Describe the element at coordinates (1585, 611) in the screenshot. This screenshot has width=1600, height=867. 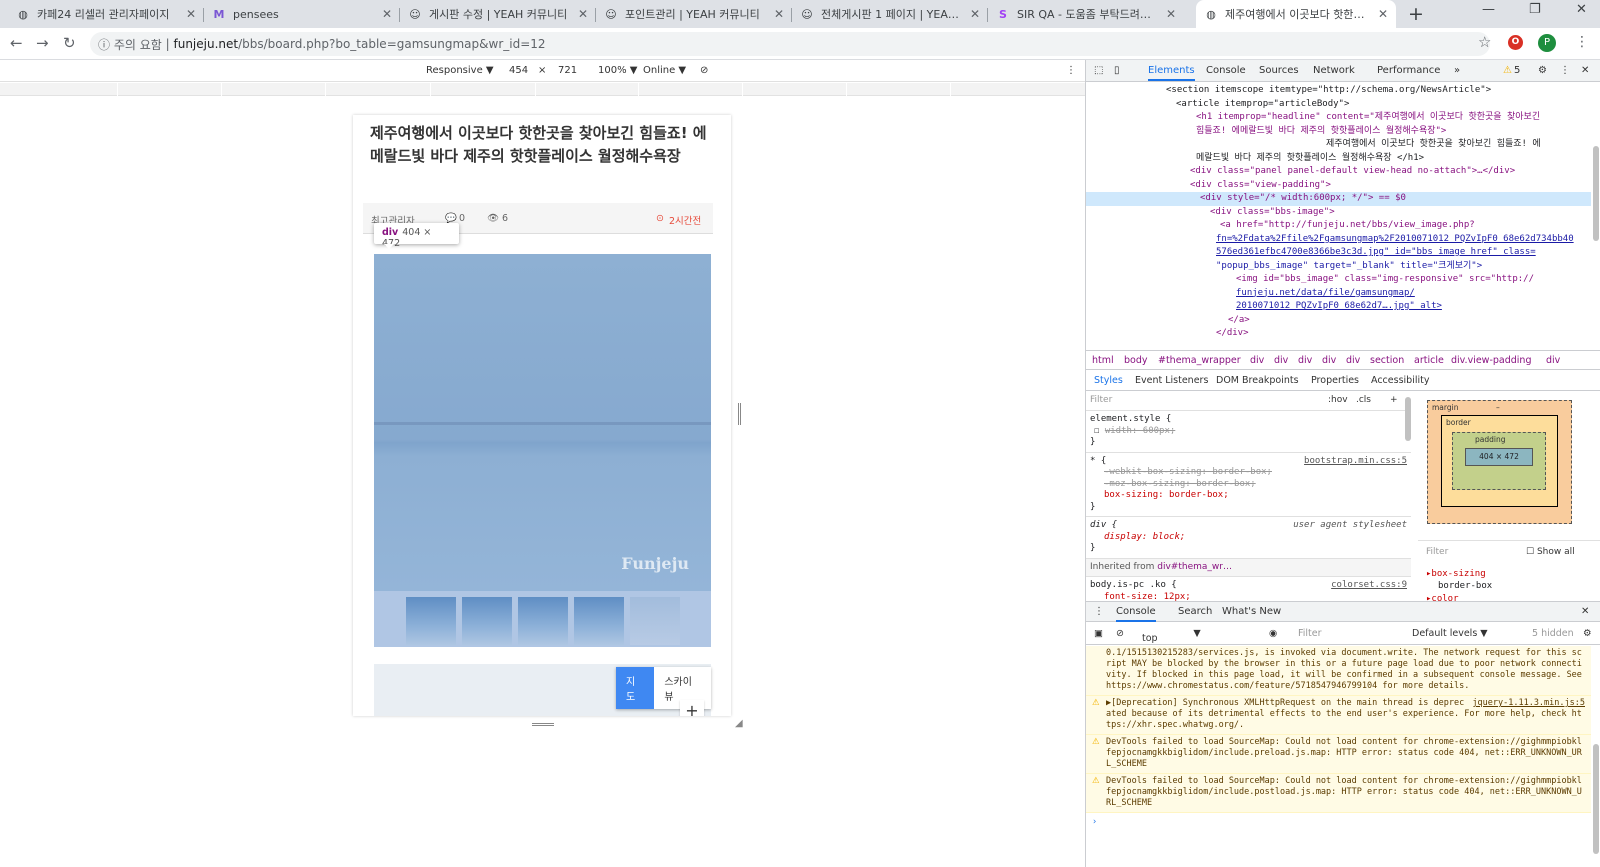
I see `close-drawer-icon: ✕` at that location.